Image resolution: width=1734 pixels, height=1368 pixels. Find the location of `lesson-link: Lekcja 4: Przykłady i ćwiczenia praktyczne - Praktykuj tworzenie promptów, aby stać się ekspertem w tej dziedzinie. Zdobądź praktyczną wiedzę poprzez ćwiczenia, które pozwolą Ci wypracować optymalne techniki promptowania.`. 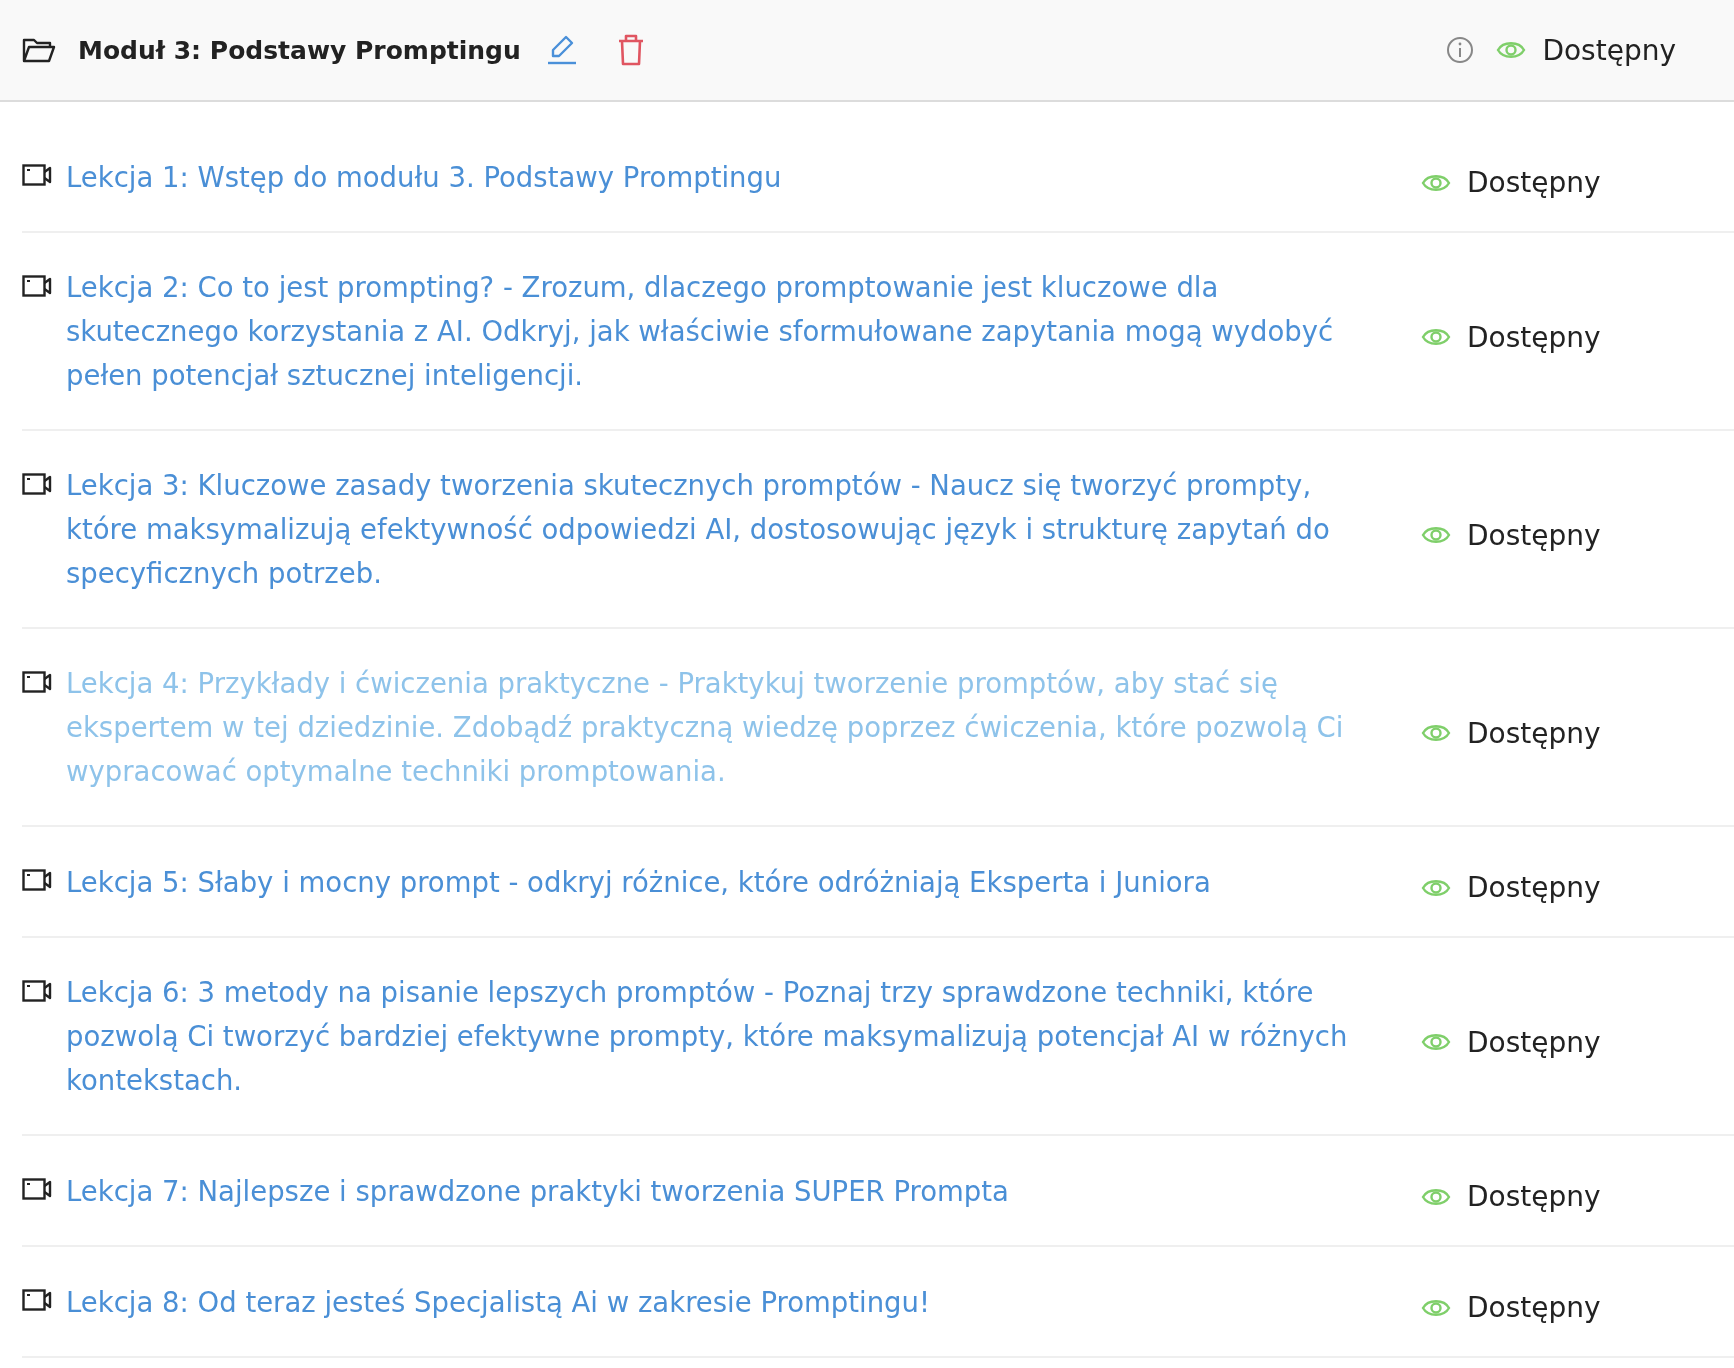

lesson-link: Lekcja 4: Przykłady i ćwiczenia praktyczne - Praktykuj tworzenie promptów, aby stać się ekspertem w tej dziedzinie. Zdobądź praktyczną wiedzę poprzez ćwiczenia, które pozwolą Ci wypracować optymalne techniki promptowania. is located at coordinates (718, 727).